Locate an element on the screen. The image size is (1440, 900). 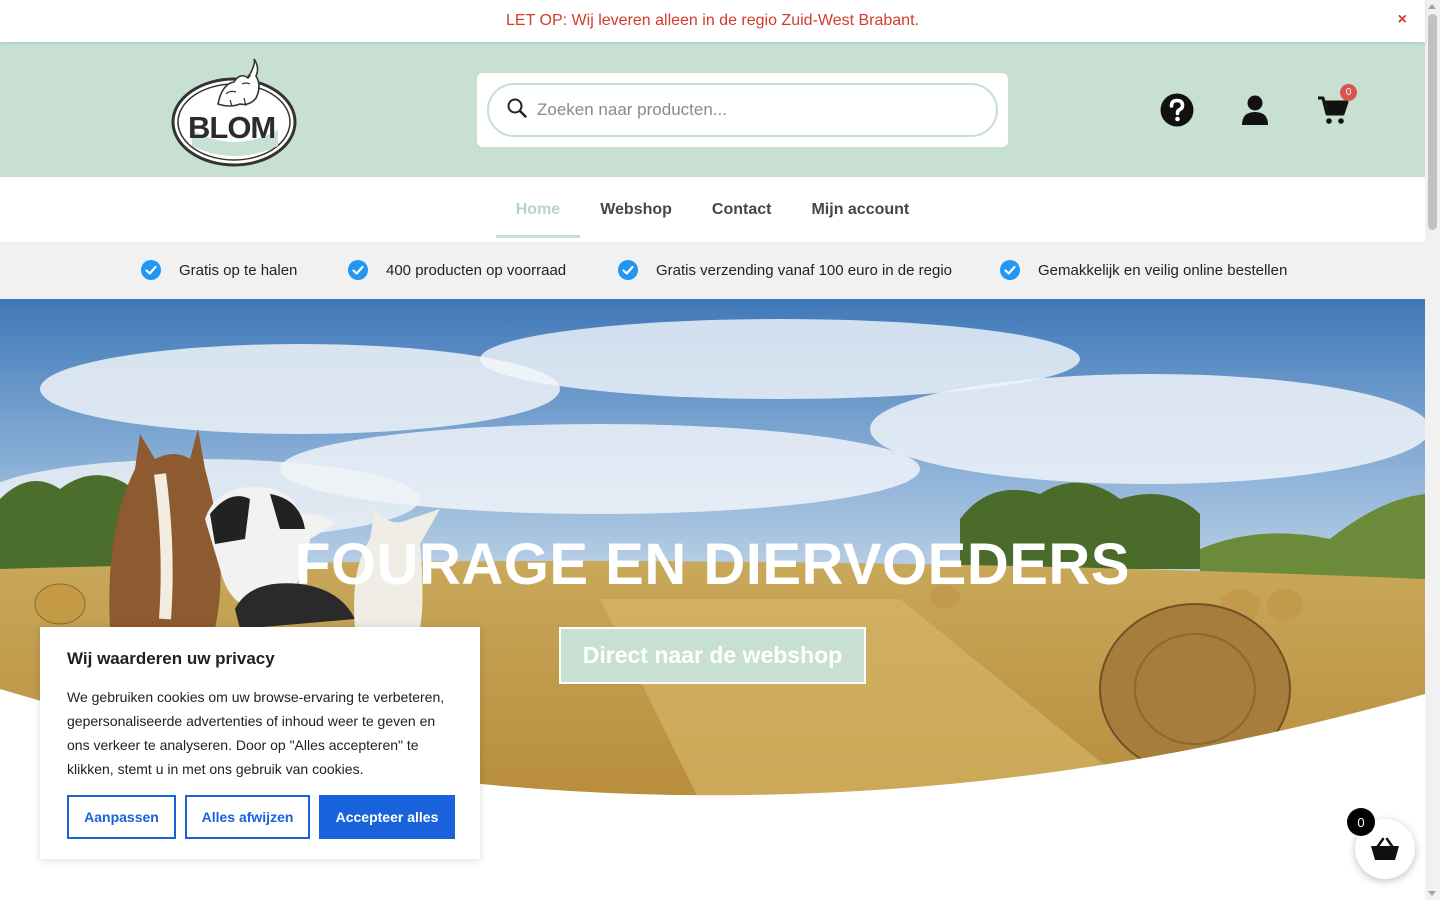
help-icon is located at coordinates (1177, 110).